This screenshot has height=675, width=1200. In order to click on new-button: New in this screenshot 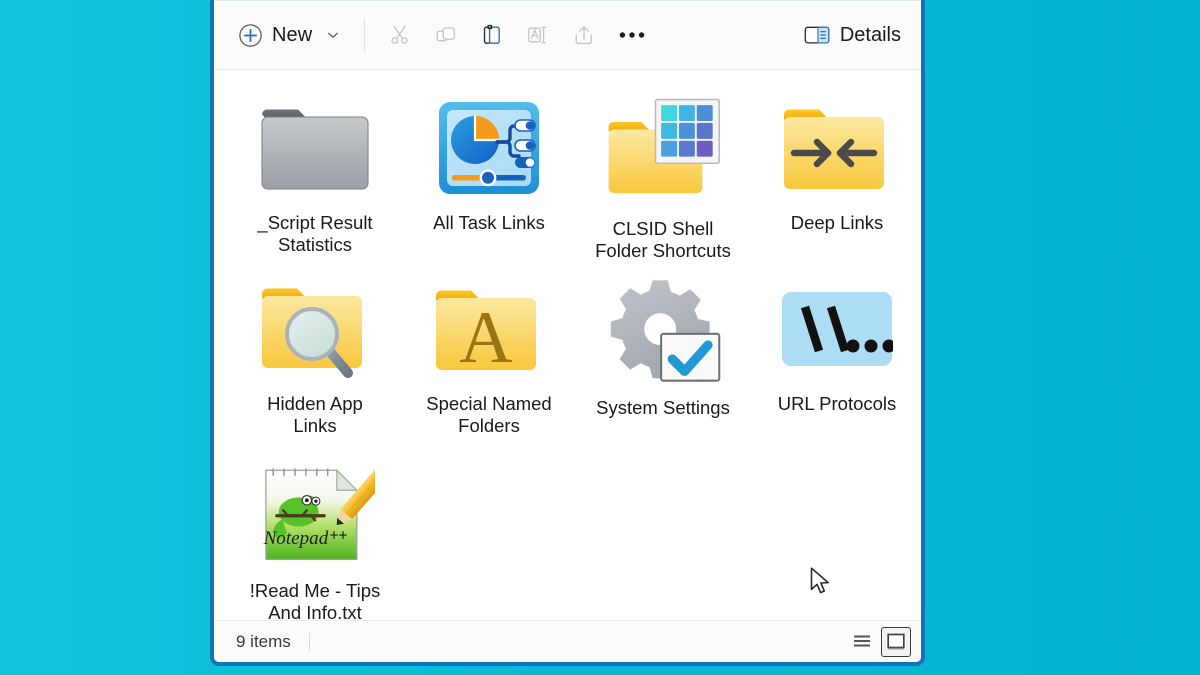, I will do `click(291, 35)`.